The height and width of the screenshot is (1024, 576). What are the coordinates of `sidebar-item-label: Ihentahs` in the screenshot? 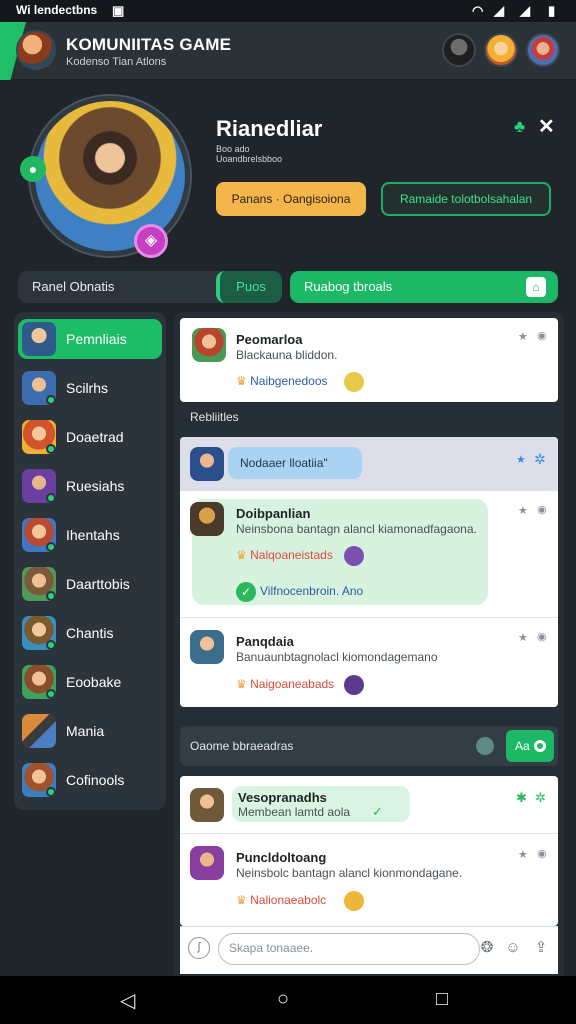 It's located at (93, 535).